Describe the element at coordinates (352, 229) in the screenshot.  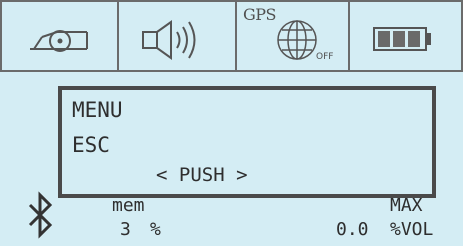
I see `vol-value: 0.0` at that location.